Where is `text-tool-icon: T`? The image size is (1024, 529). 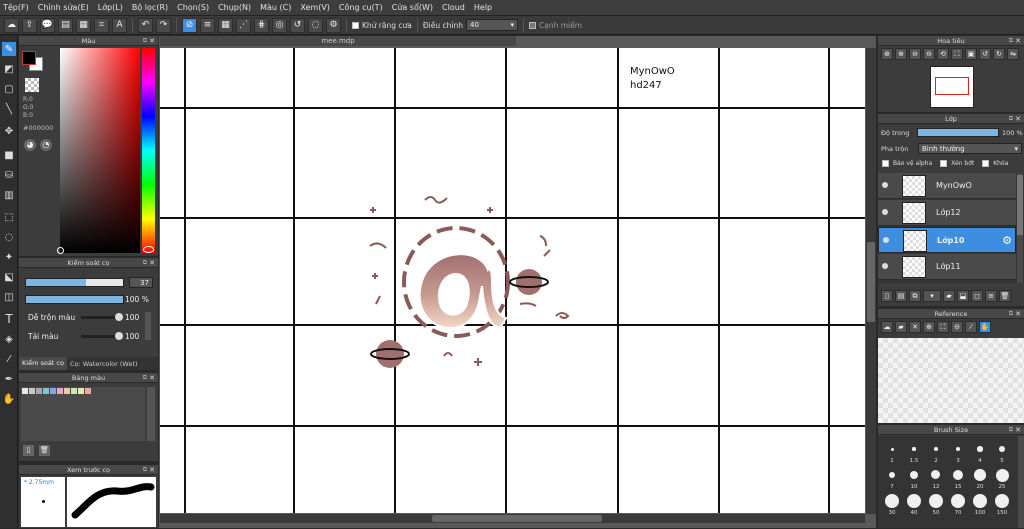
text-tool-icon: T is located at coordinates (9, 319).